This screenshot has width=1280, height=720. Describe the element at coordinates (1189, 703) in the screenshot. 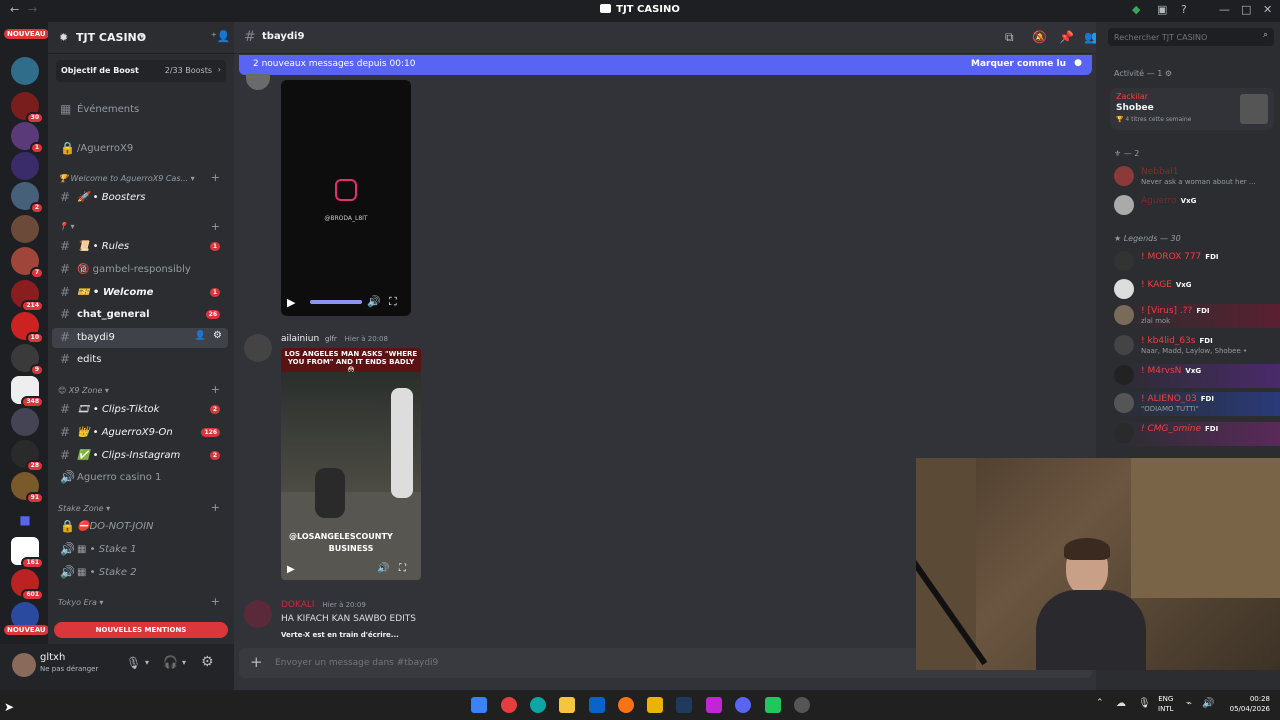

I see `wifi-icon: ⌁` at that location.